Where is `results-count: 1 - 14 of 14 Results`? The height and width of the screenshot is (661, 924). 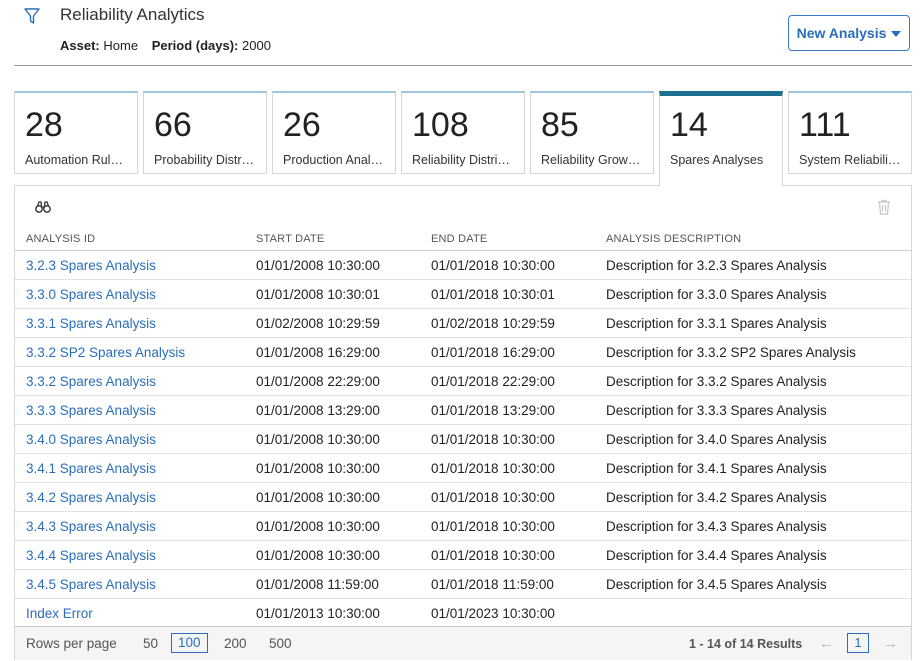
results-count: 1 - 14 of 14 Results is located at coordinates (746, 644).